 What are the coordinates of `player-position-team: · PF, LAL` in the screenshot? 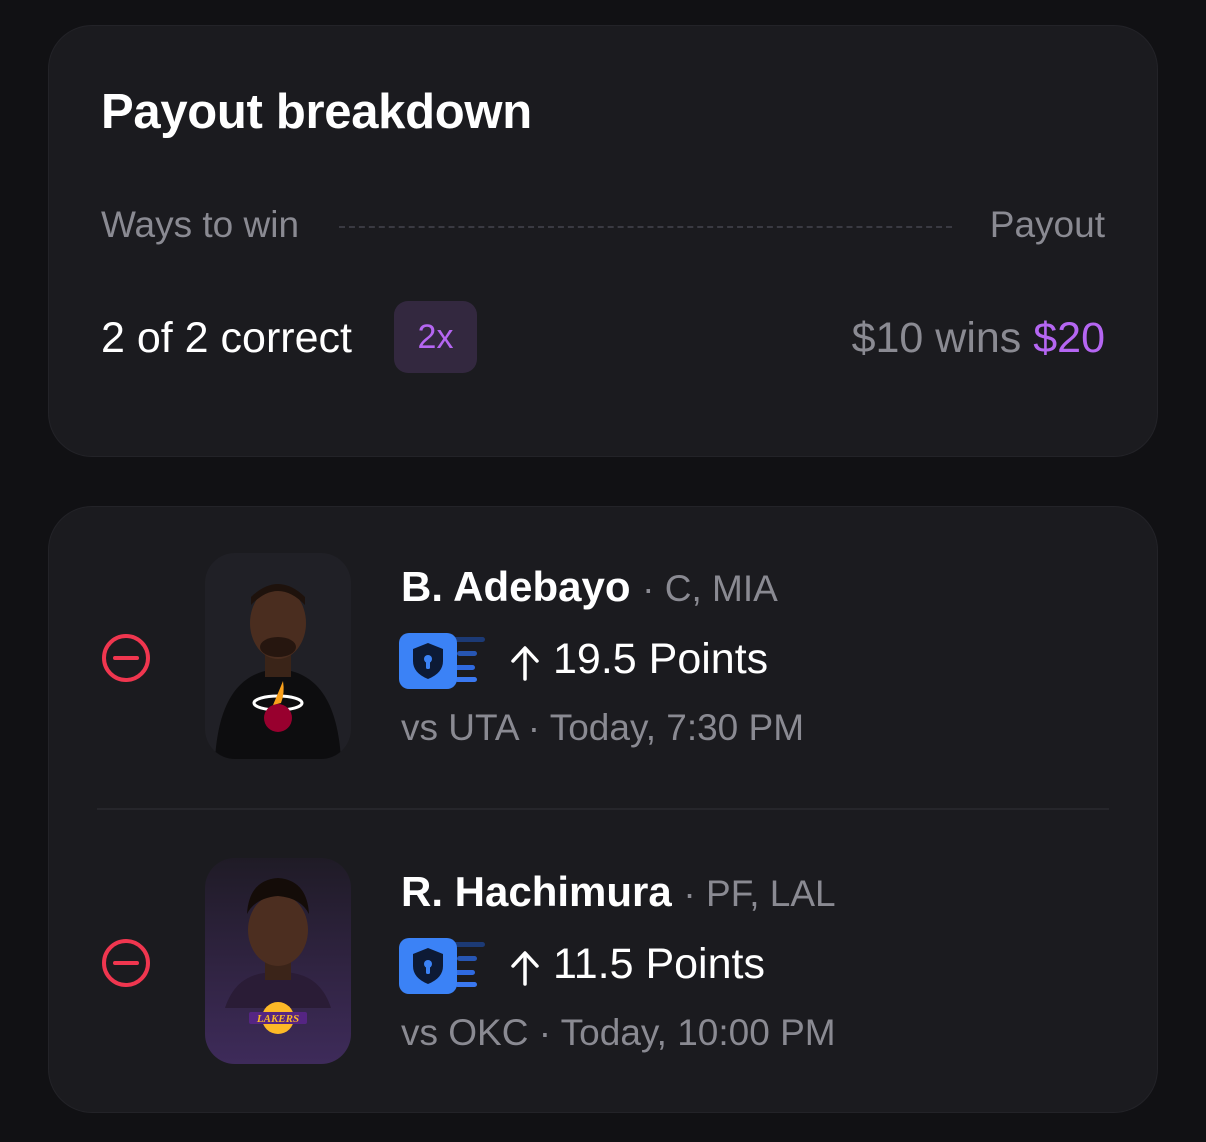 It's located at (759, 893).